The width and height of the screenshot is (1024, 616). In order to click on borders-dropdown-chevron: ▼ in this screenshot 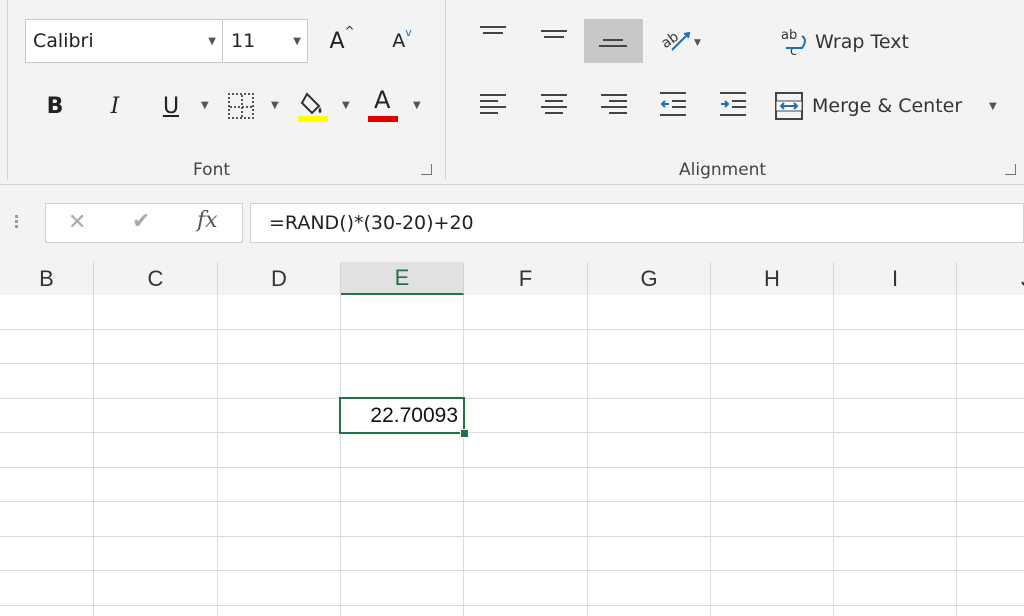, I will do `click(275, 105)`.